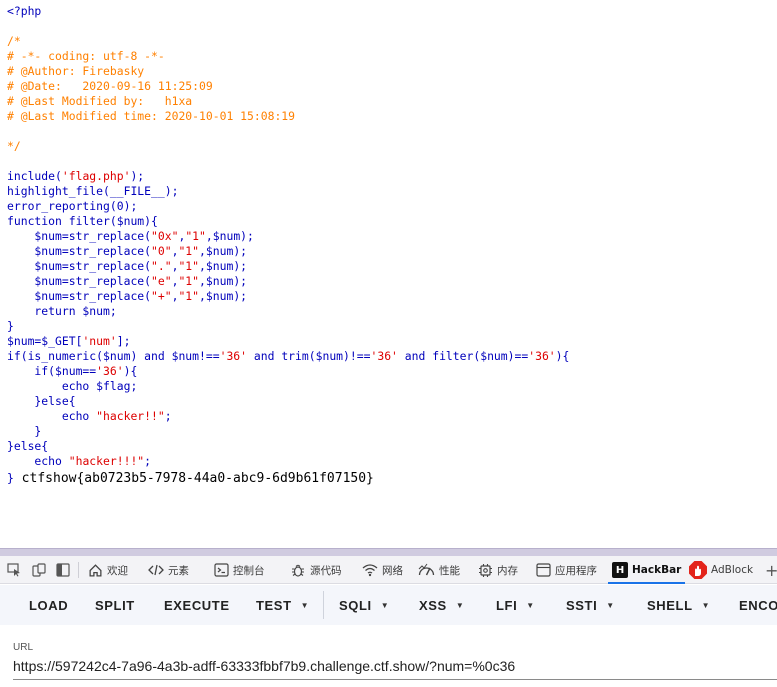 The width and height of the screenshot is (777, 687). Describe the element at coordinates (24, 11) in the screenshot. I see `code-line: <?php` at that location.